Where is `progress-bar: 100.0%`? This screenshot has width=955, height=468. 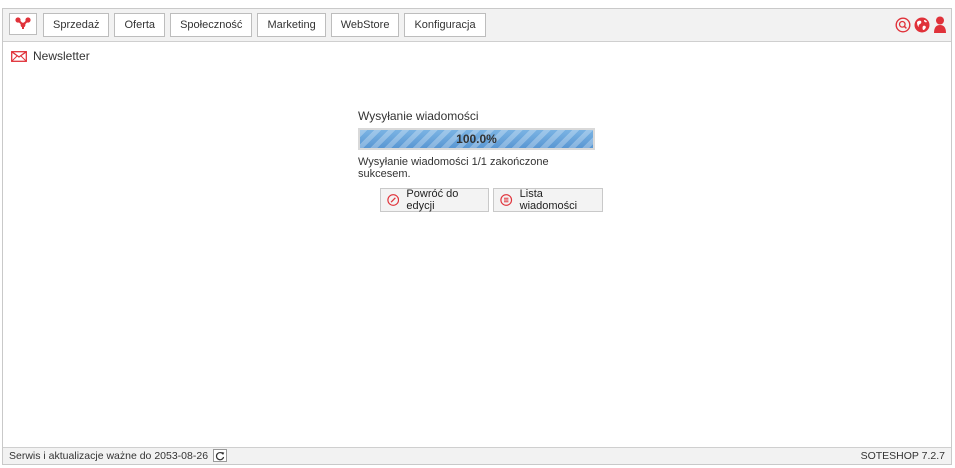
progress-bar: 100.0% is located at coordinates (476, 139).